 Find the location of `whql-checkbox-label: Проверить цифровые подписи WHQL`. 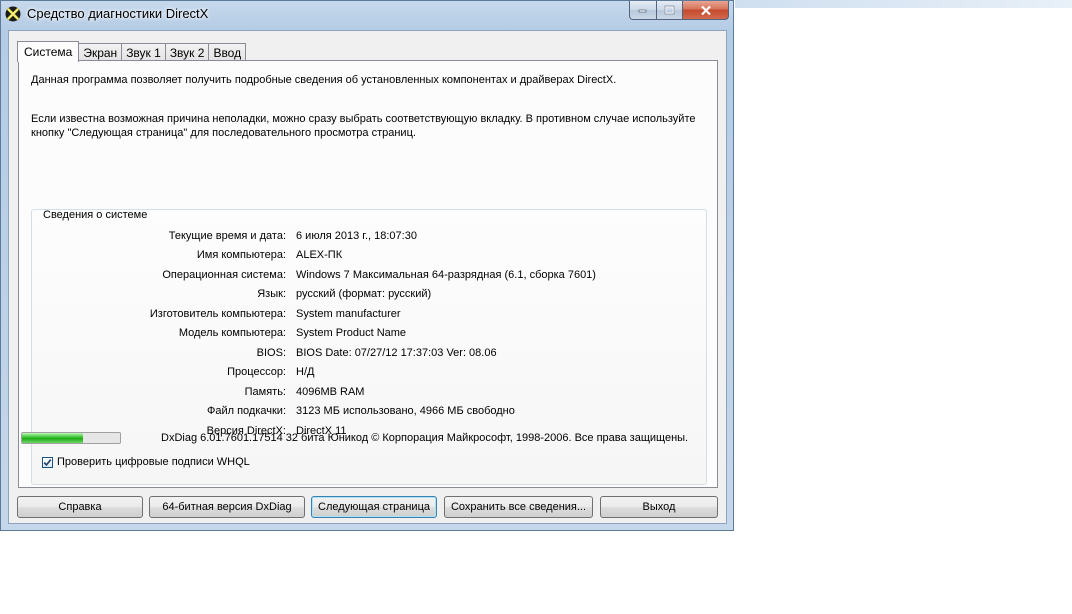

whql-checkbox-label: Проверить цифровые подписи WHQL is located at coordinates (153, 462).